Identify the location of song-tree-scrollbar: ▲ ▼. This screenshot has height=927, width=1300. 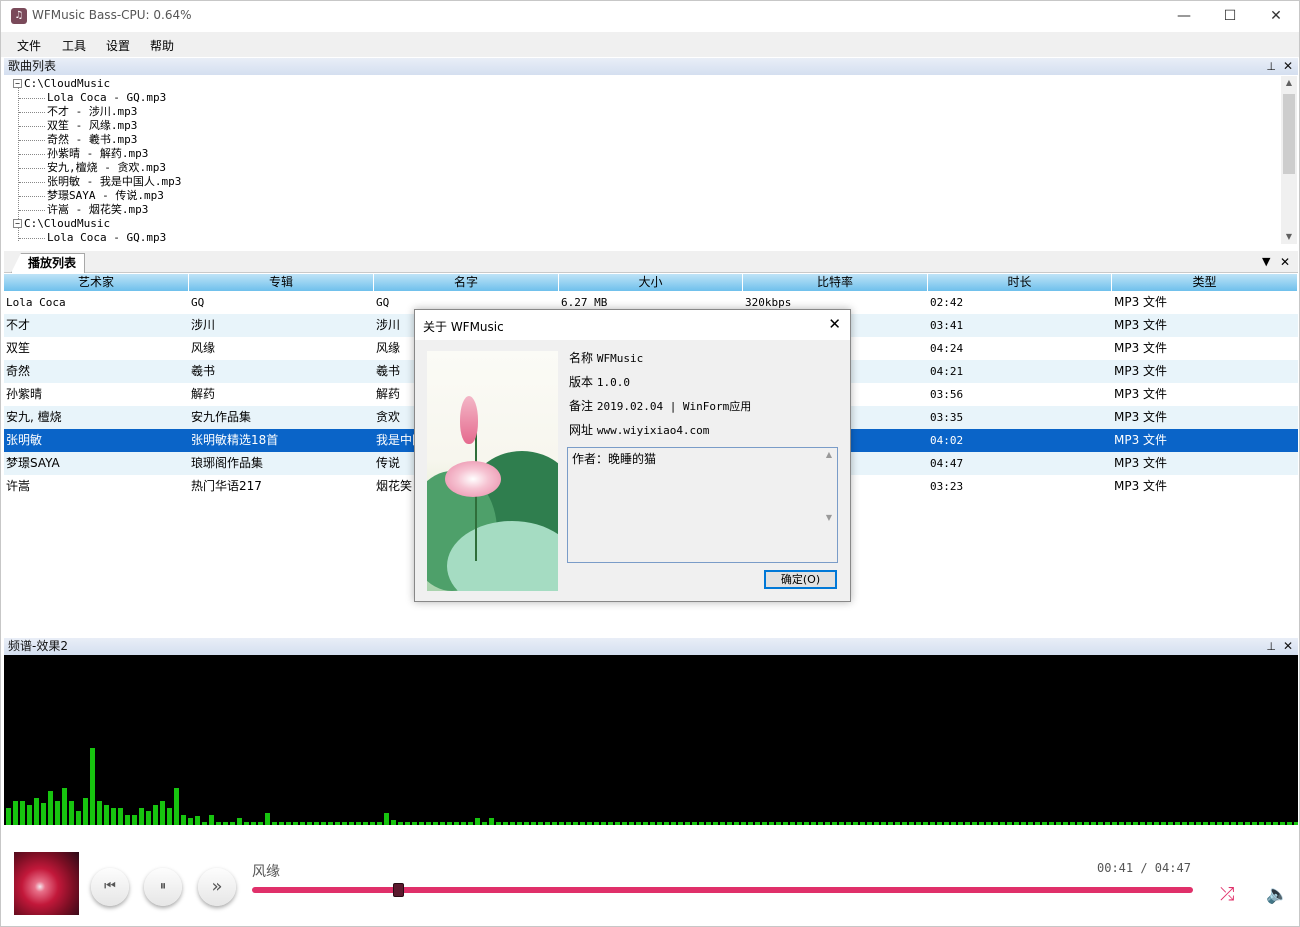
(1289, 160).